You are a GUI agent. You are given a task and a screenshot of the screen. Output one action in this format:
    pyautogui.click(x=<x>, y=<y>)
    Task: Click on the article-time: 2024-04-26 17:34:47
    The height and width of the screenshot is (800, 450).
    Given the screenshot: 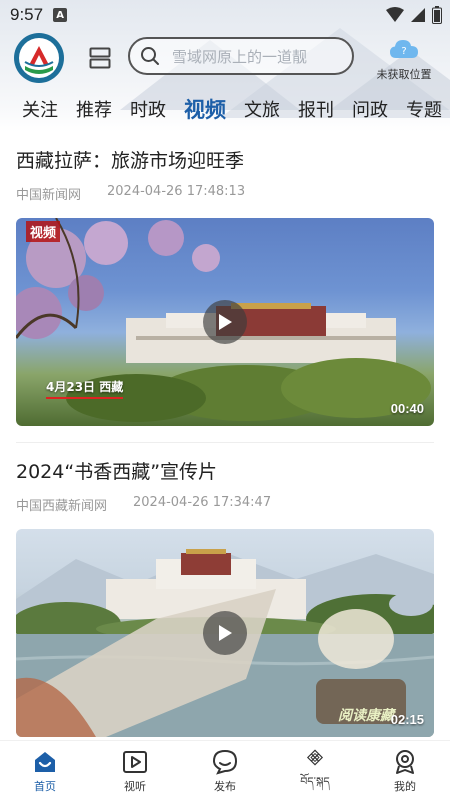 What is the action you would take?
    pyautogui.click(x=202, y=502)
    